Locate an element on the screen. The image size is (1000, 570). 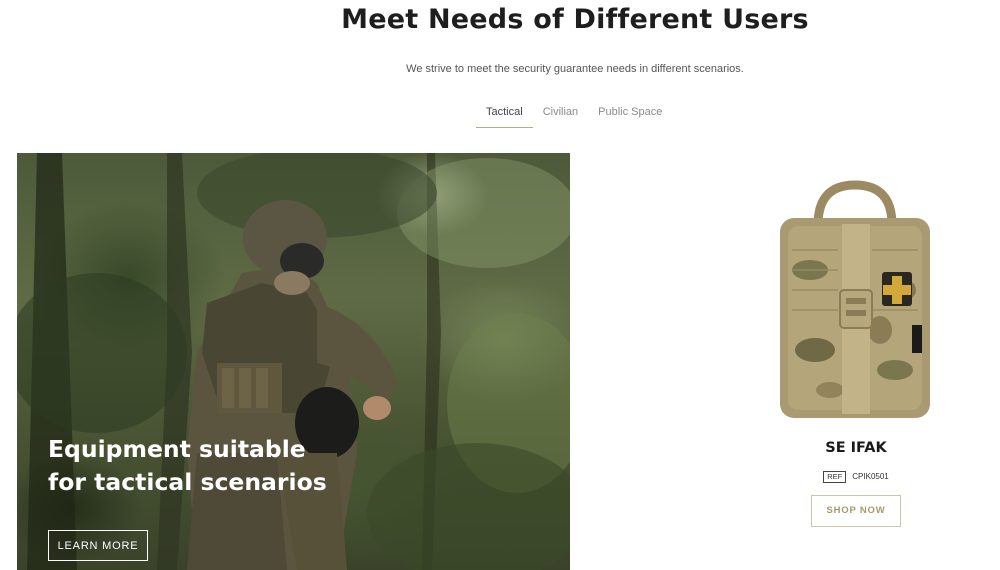
scenario-tabs: Tactical Civilian Public Space is located at coordinates (574, 115).